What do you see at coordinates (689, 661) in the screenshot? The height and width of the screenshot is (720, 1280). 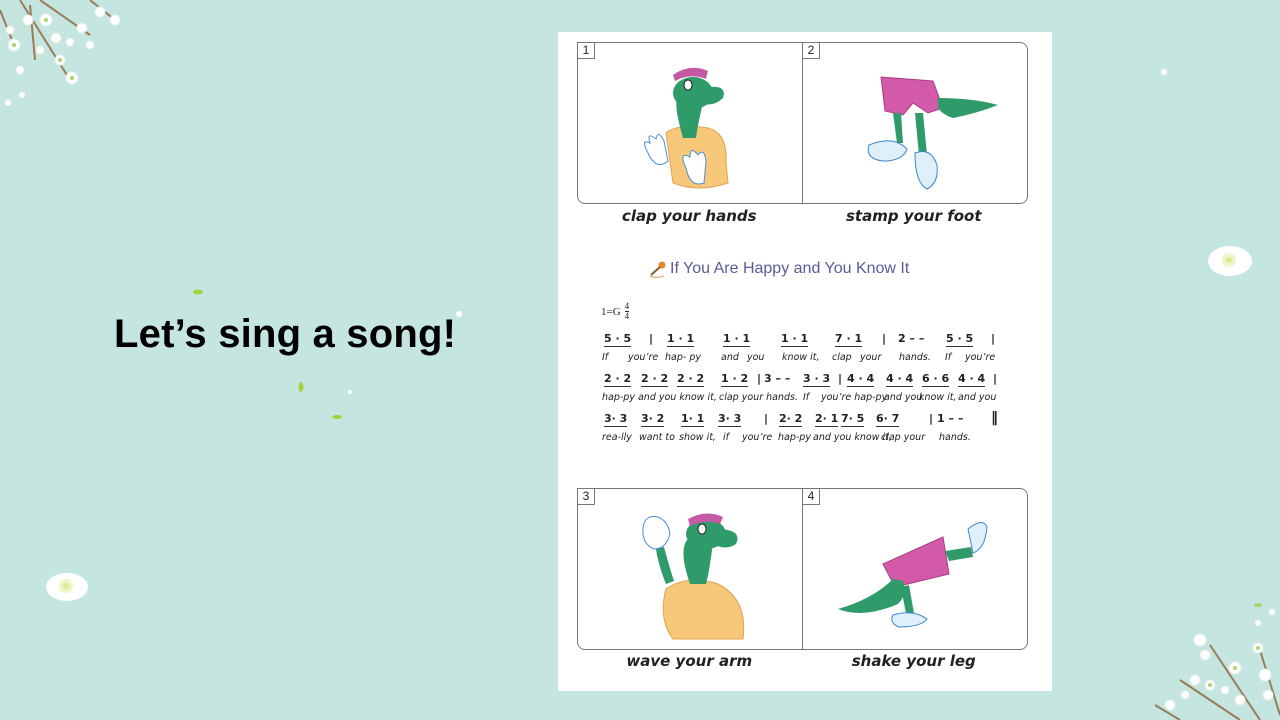 I see `caption-wave-arm: wave your arm` at bounding box center [689, 661].